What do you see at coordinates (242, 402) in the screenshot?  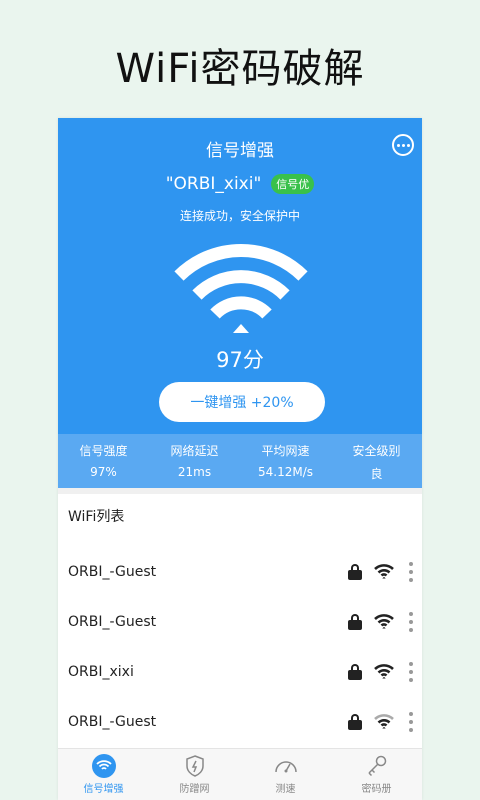 I see `boost-button: 一键增强 +20%` at bounding box center [242, 402].